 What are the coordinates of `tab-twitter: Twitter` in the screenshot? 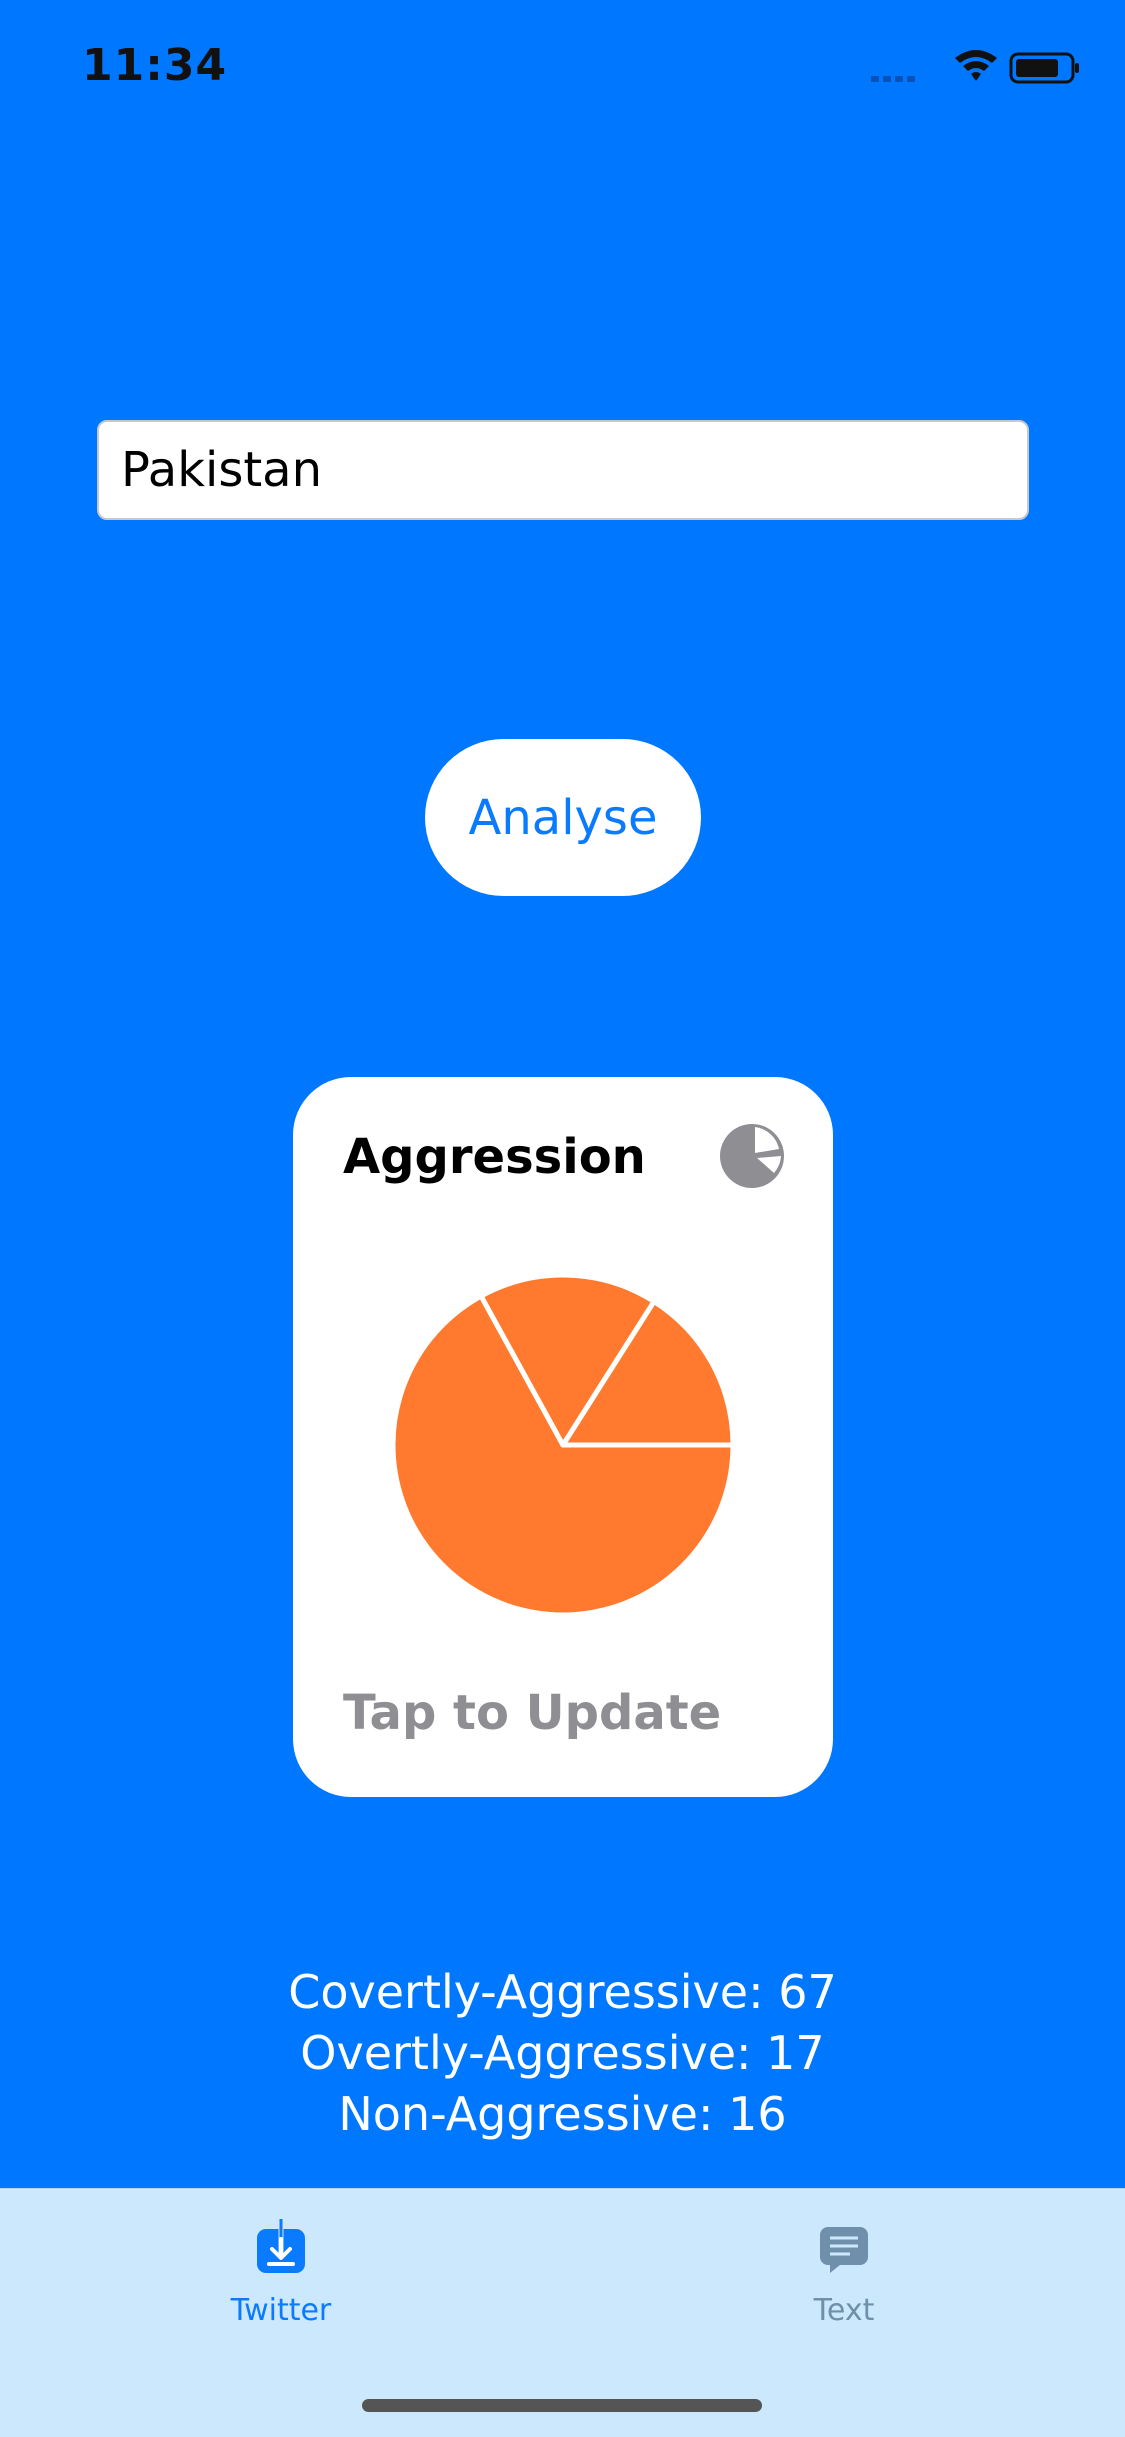 It's located at (281, 2274).